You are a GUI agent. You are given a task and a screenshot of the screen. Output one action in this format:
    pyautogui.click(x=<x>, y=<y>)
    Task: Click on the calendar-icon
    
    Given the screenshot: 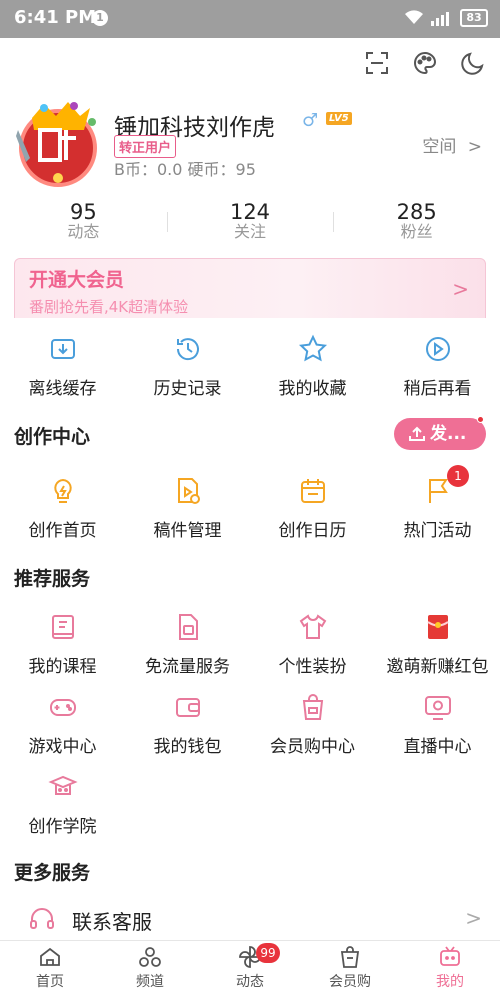 What is the action you would take?
    pyautogui.click(x=312, y=491)
    